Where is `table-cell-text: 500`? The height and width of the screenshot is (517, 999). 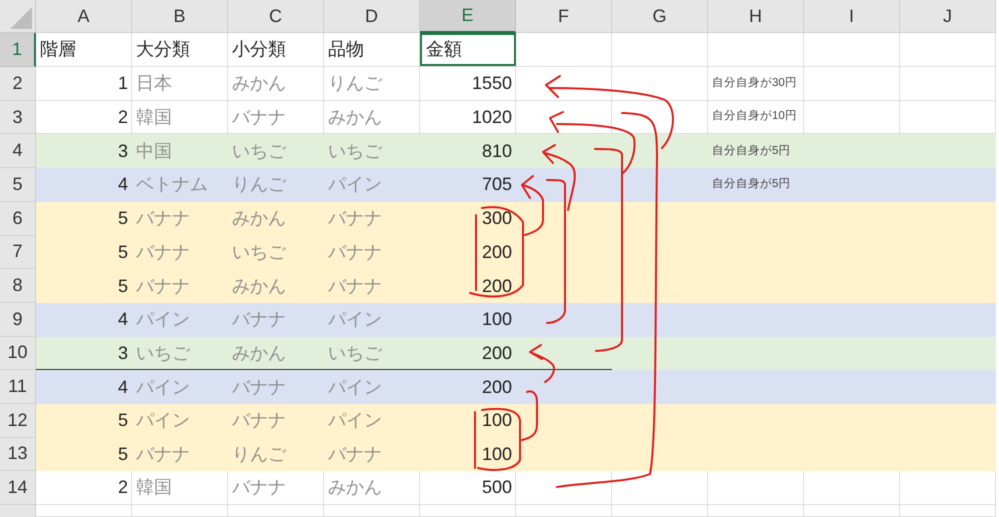 table-cell-text: 500 is located at coordinates (497, 488).